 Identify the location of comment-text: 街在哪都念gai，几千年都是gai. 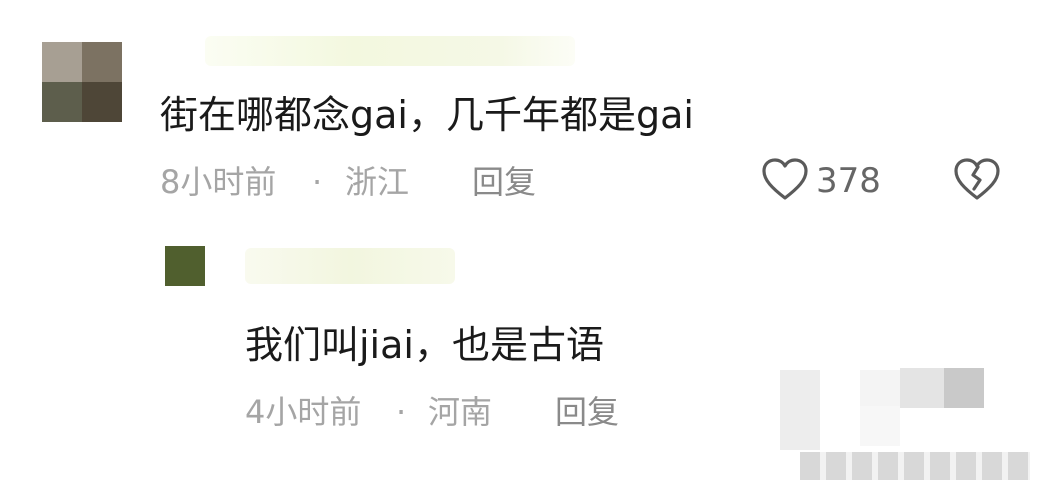
(427, 115).